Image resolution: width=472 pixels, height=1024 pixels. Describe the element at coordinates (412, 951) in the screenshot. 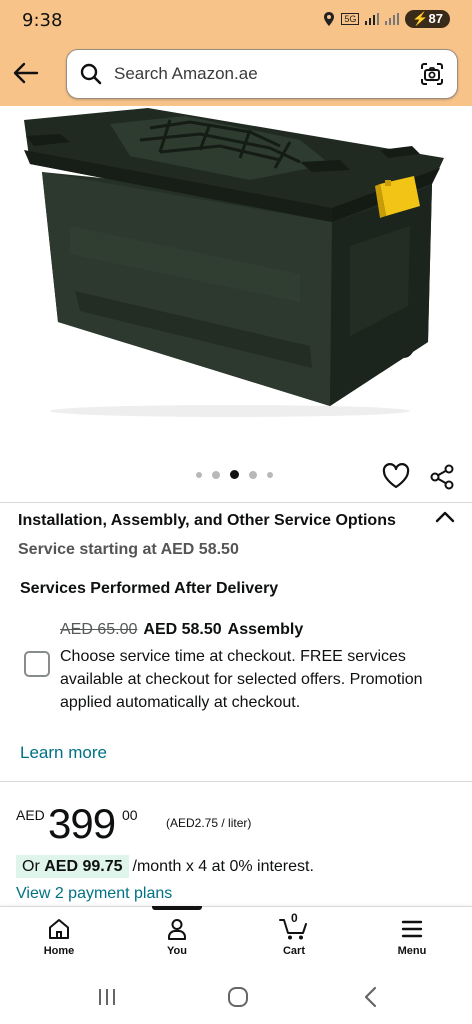

I see `nav-menu-label: Menu` at that location.